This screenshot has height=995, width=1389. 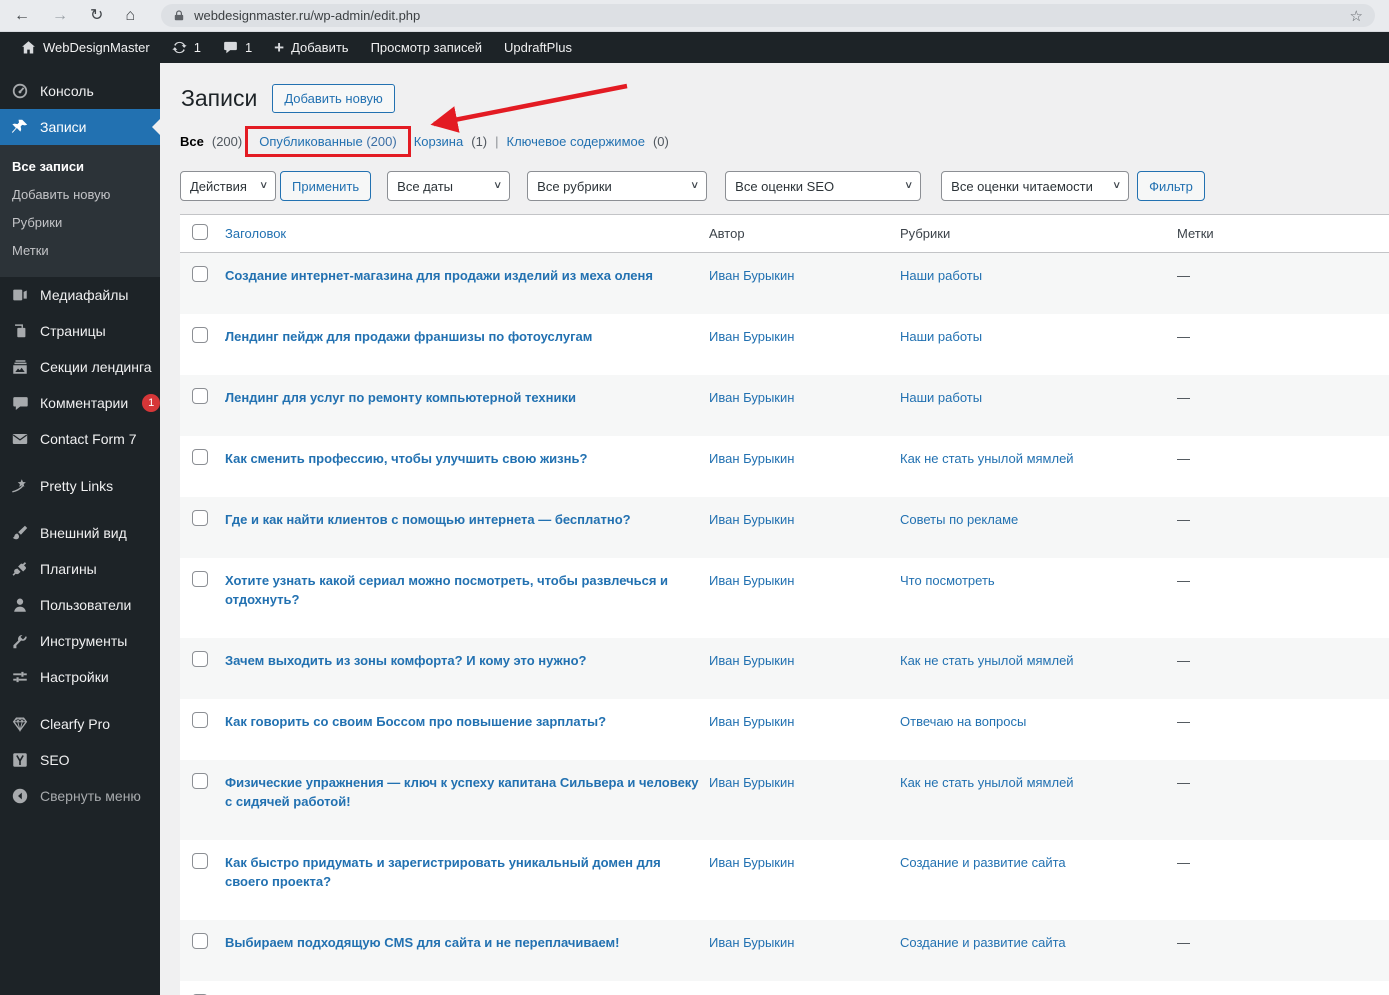 I want to click on sidebar-item-pages: Страницы, so click(x=80, y=331).